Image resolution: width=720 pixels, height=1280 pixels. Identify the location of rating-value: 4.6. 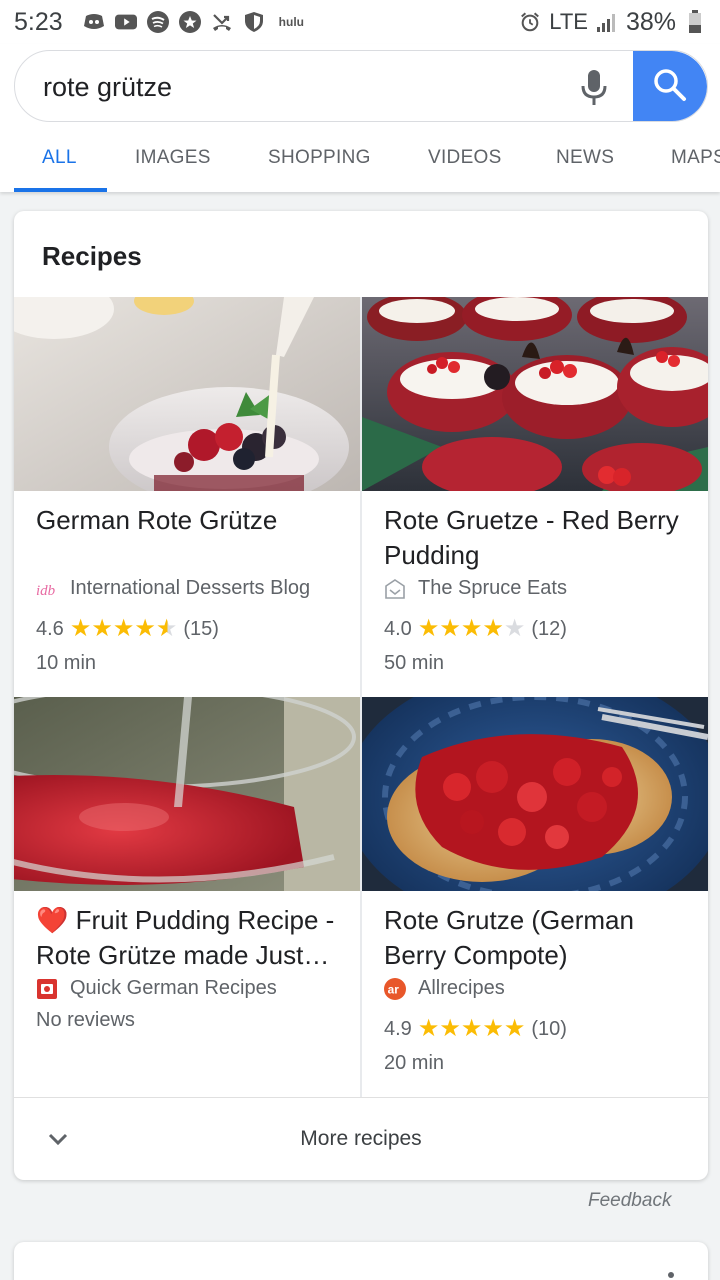
(50, 628).